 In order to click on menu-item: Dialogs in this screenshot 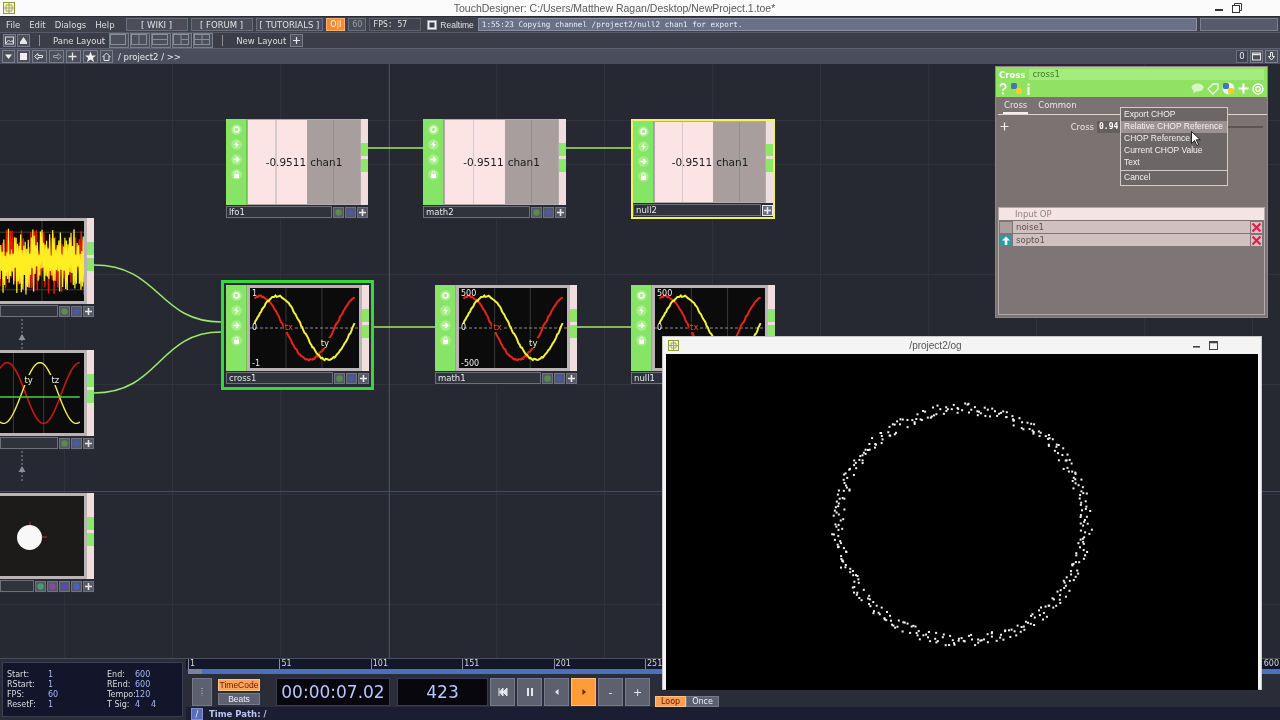, I will do `click(70, 24)`.